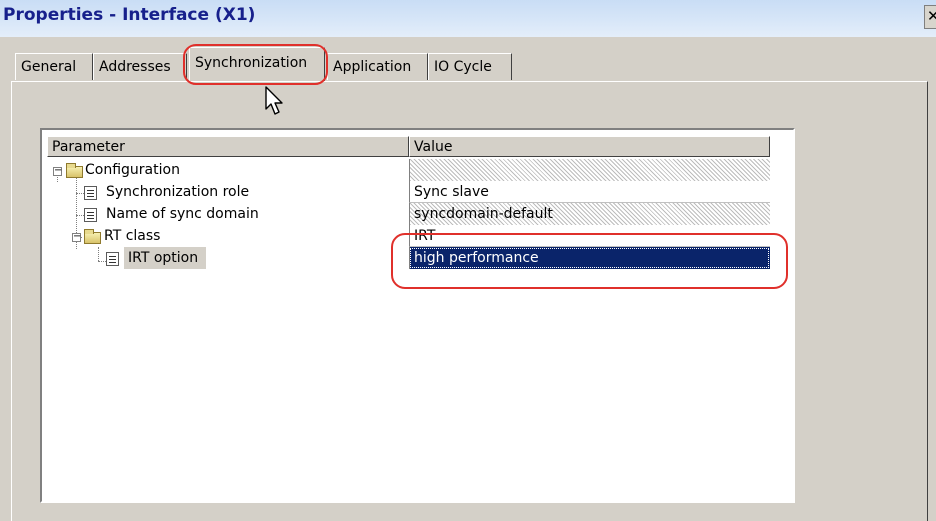  Describe the element at coordinates (129, 15) in the screenshot. I see `window-title: Properties - Interface (X1)` at that location.